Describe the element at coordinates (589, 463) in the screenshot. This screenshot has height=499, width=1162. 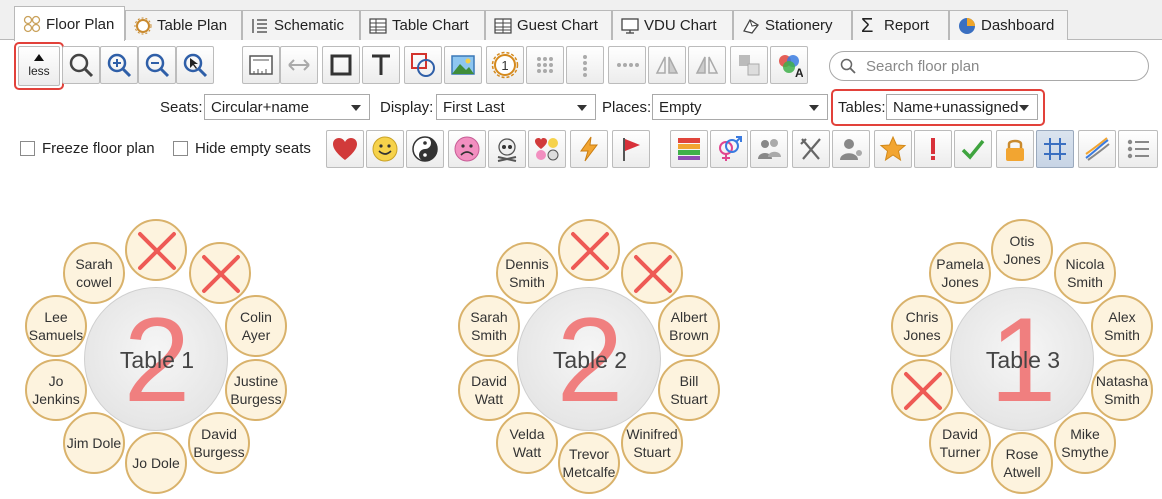
I see `seat: Trevor Metcalfe` at that location.